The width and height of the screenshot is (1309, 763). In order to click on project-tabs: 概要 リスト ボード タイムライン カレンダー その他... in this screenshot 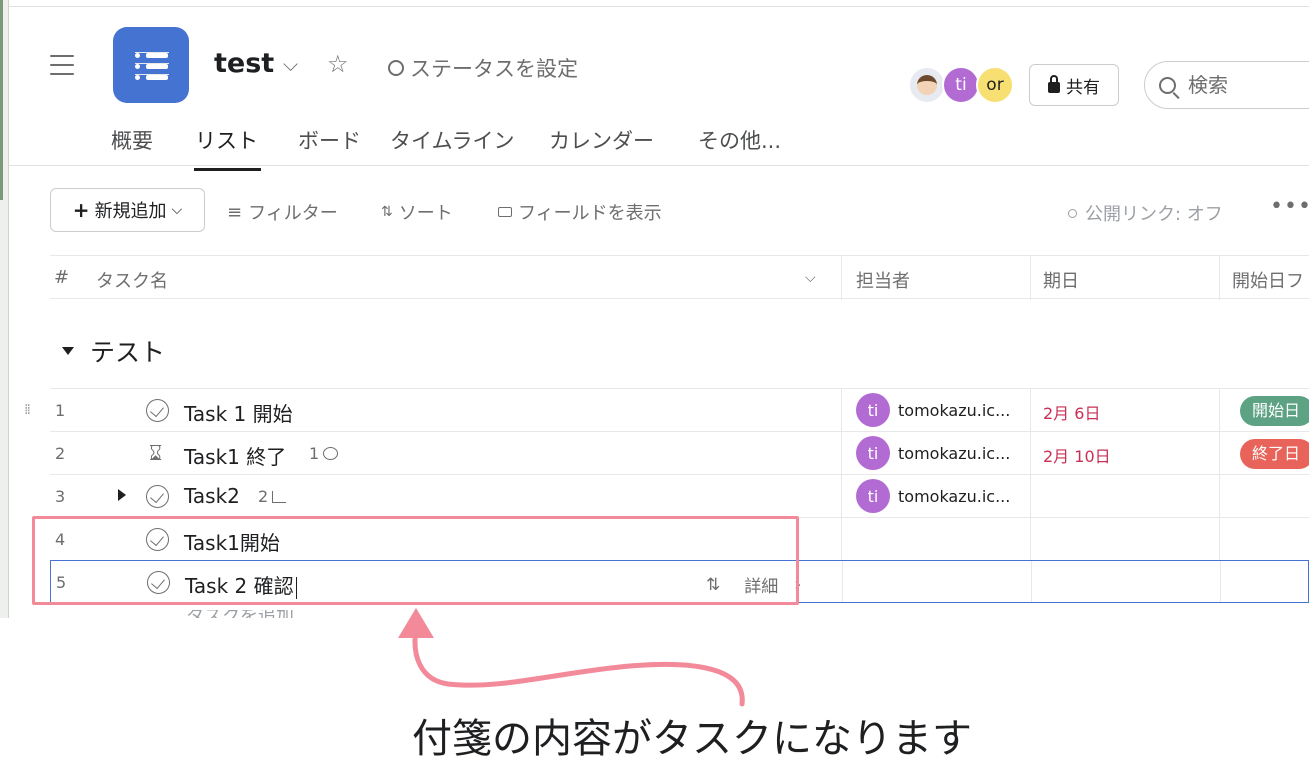, I will do `click(654, 145)`.